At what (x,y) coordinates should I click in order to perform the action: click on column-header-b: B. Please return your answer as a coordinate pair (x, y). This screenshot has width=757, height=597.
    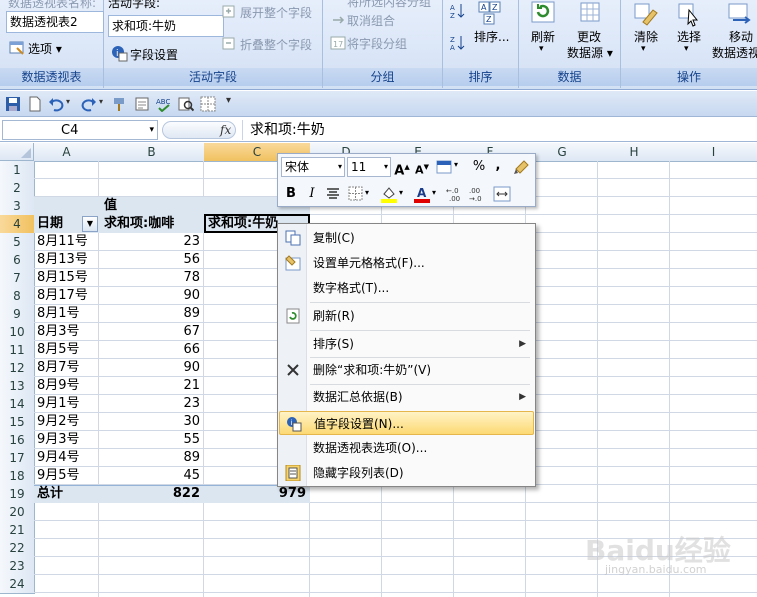
    Looking at the image, I should click on (152, 152).